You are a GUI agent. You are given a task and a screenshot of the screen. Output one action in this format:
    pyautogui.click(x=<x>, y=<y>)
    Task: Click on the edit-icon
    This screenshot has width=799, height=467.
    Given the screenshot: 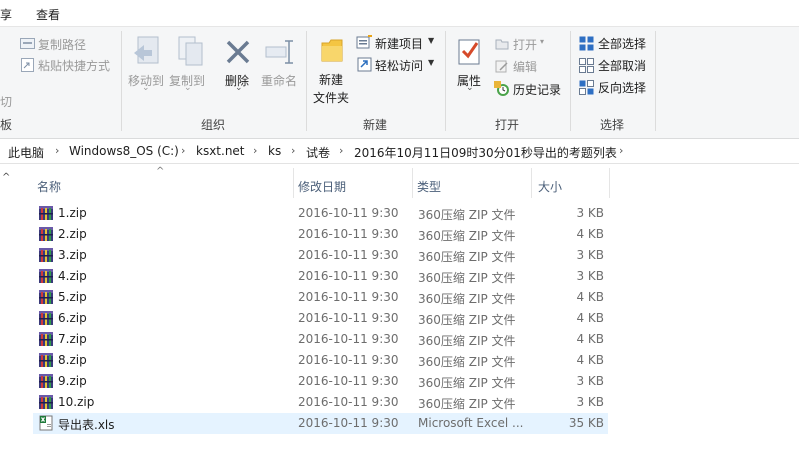 What is the action you would take?
    pyautogui.click(x=501, y=66)
    